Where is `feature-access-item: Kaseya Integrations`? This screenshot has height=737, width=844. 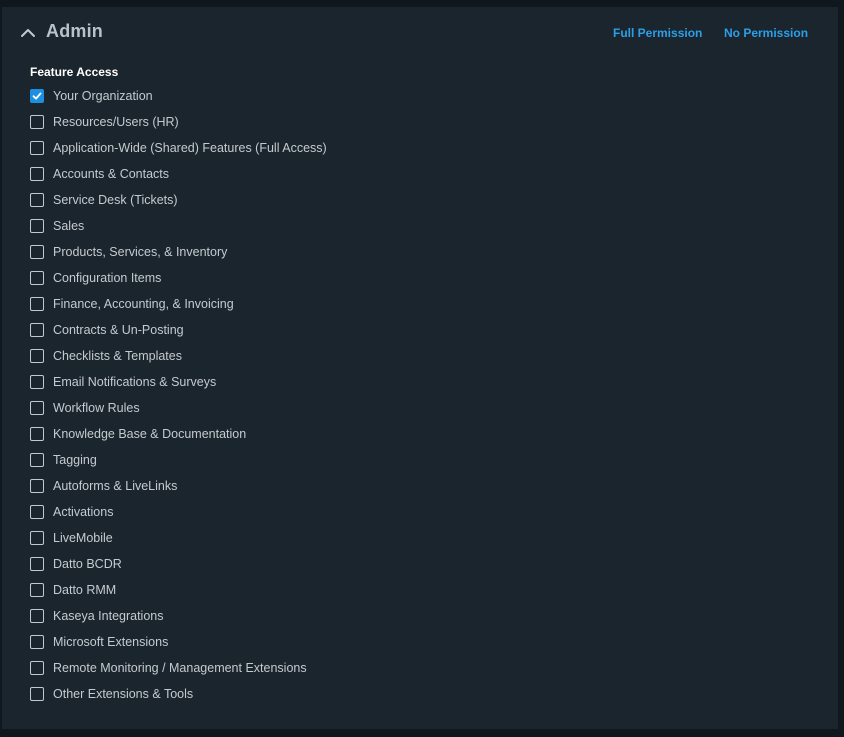
feature-access-item: Kaseya Integrations is located at coordinates (178, 616).